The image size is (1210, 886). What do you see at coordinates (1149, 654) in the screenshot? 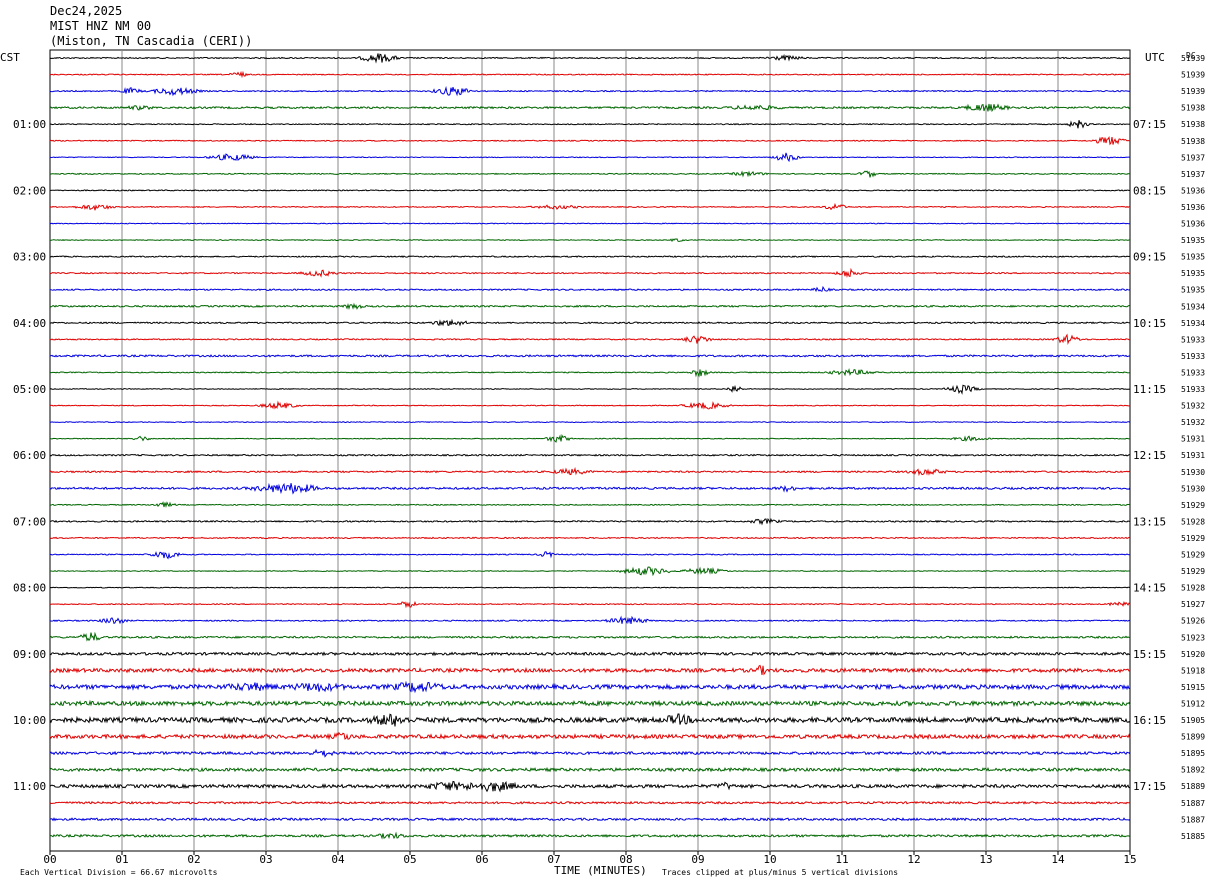
I see `right-hour-label: 15:15` at bounding box center [1149, 654].